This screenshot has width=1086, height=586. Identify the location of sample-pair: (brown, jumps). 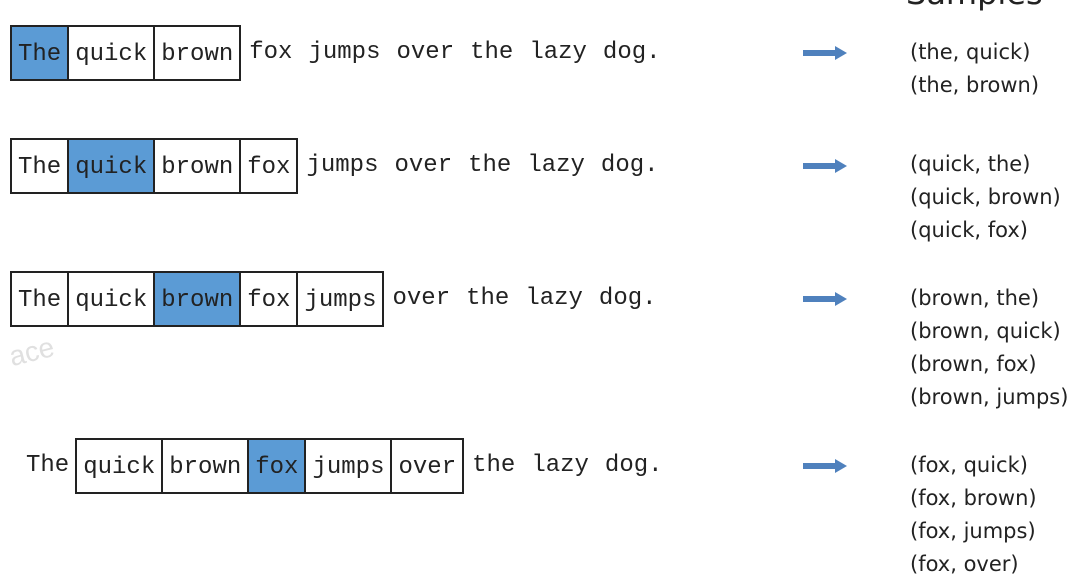
(989, 397).